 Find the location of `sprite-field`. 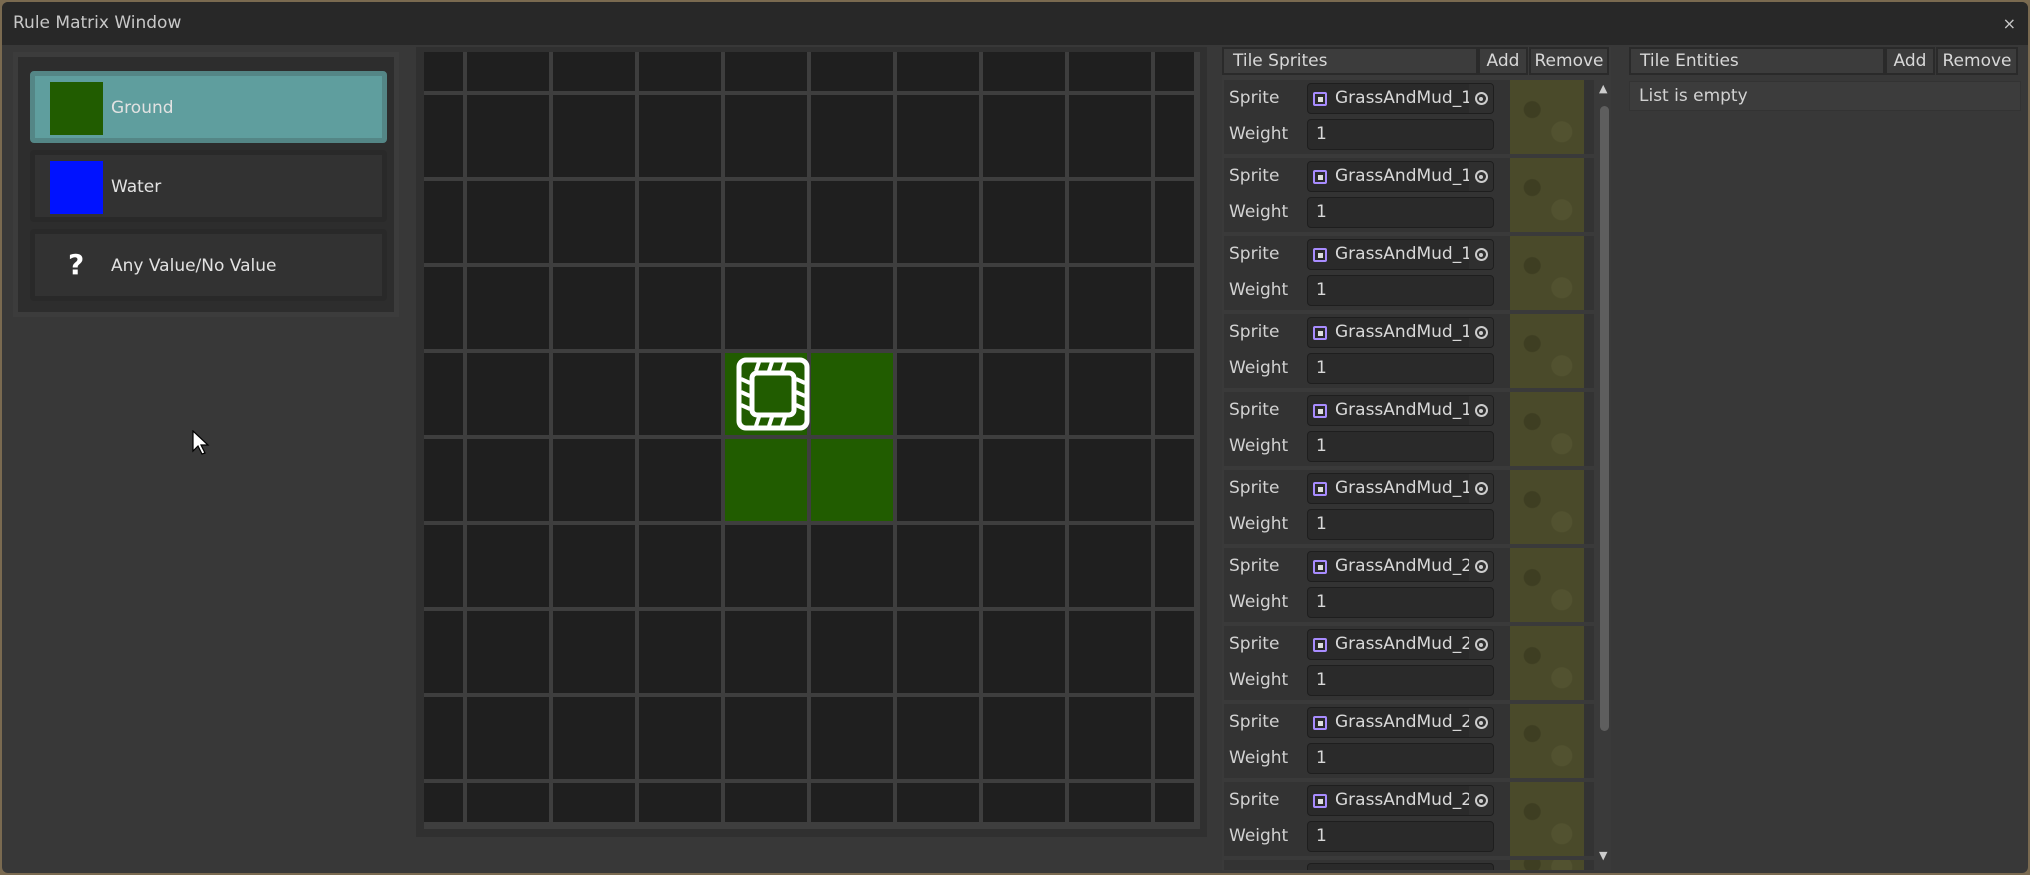

sprite-field is located at coordinates (1400, 866).